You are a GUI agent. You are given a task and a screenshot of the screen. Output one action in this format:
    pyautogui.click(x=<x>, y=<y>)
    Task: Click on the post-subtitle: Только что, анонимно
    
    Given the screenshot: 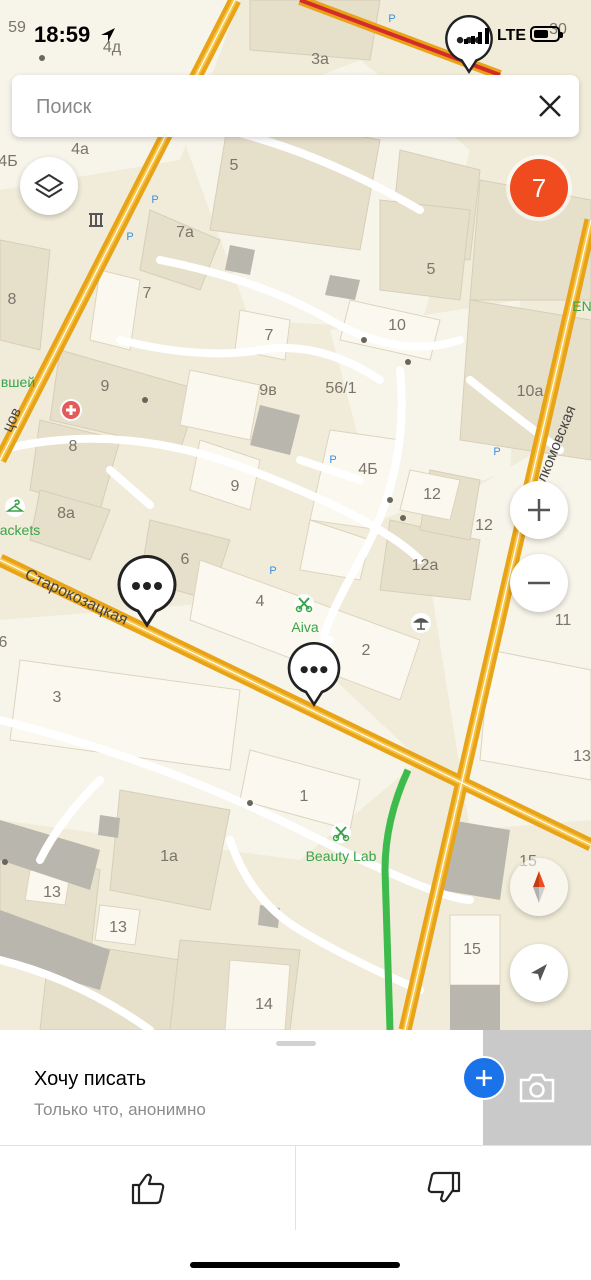 What is the action you would take?
    pyautogui.click(x=120, y=1109)
    